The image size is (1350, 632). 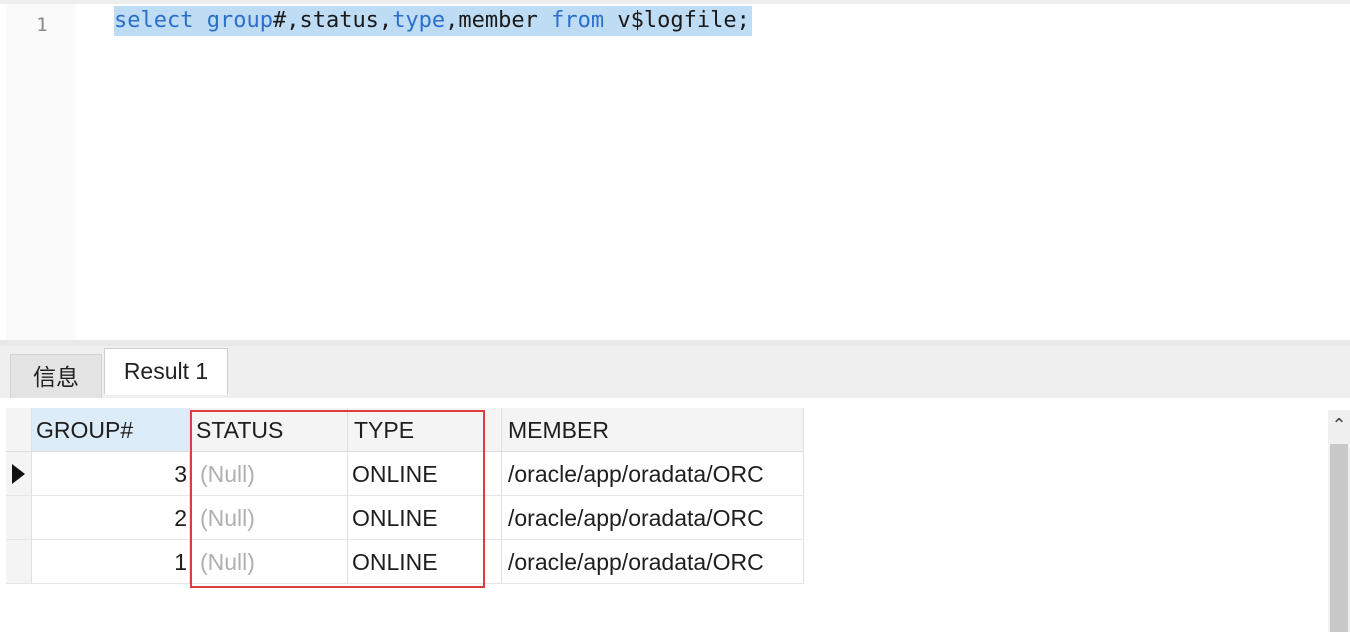 I want to click on code-table: v$logfile;, so click(x=677, y=20).